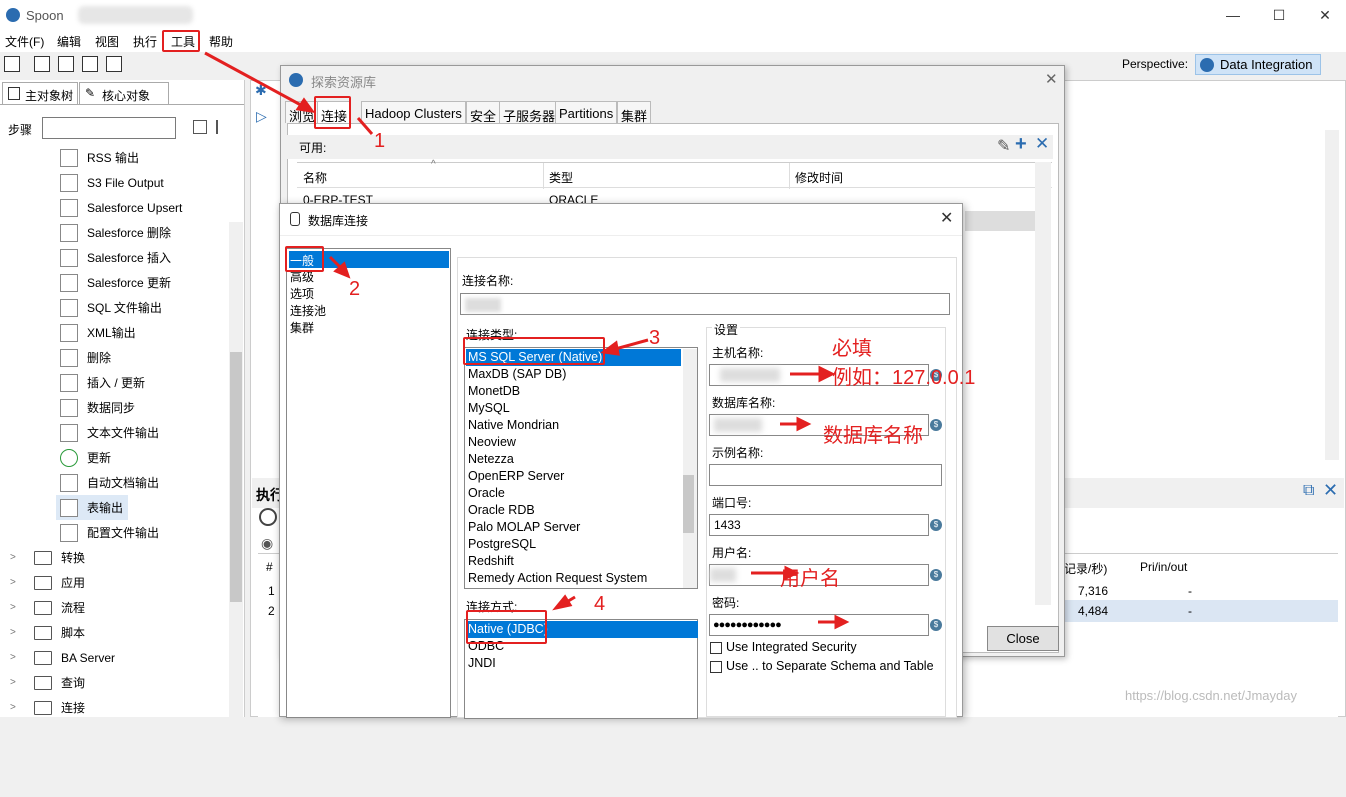 The width and height of the screenshot is (1346, 797). Describe the element at coordinates (852, 349) in the screenshot. I see `annotation-required: 必填` at that location.